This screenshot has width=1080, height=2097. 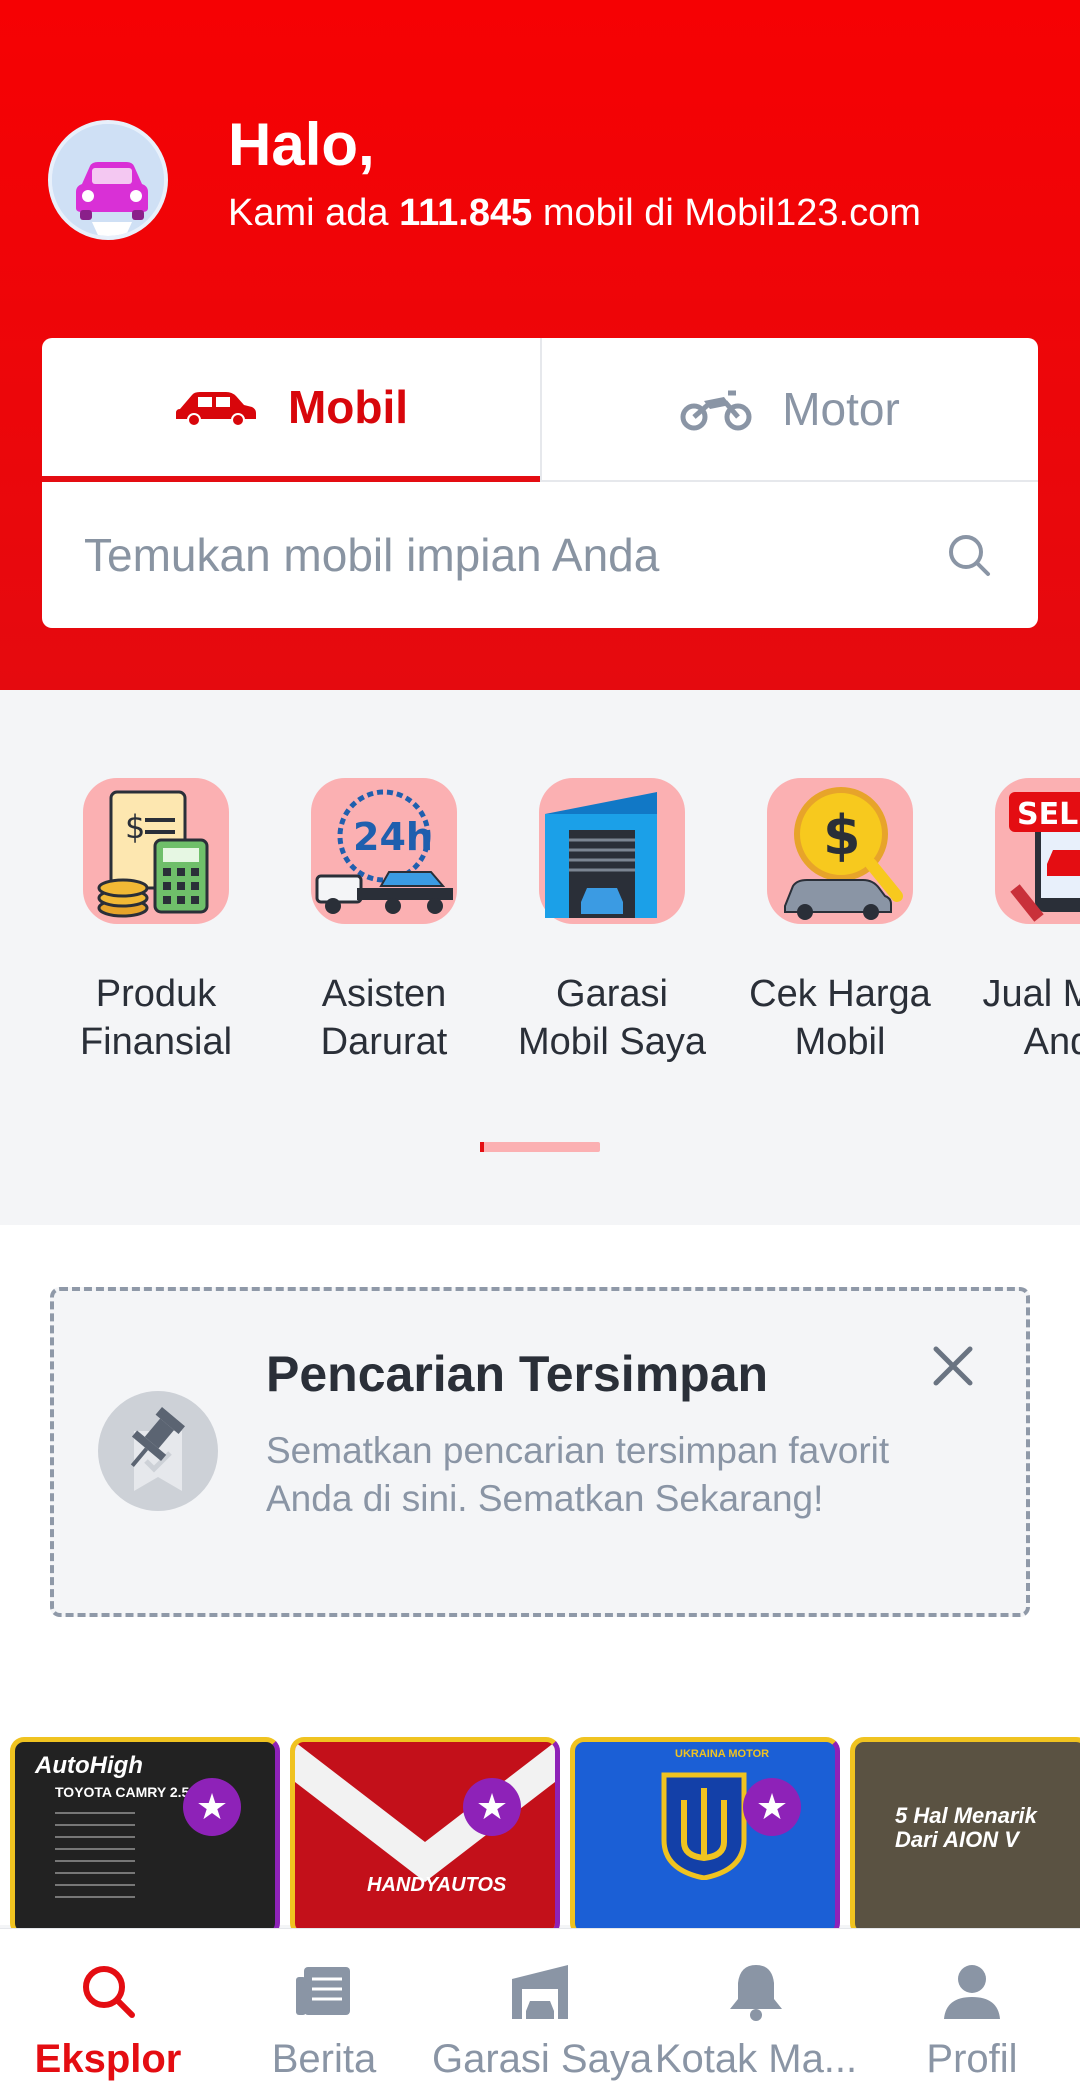 What do you see at coordinates (542, 2059) in the screenshot?
I see `nav-label: Garasi Saya` at bounding box center [542, 2059].